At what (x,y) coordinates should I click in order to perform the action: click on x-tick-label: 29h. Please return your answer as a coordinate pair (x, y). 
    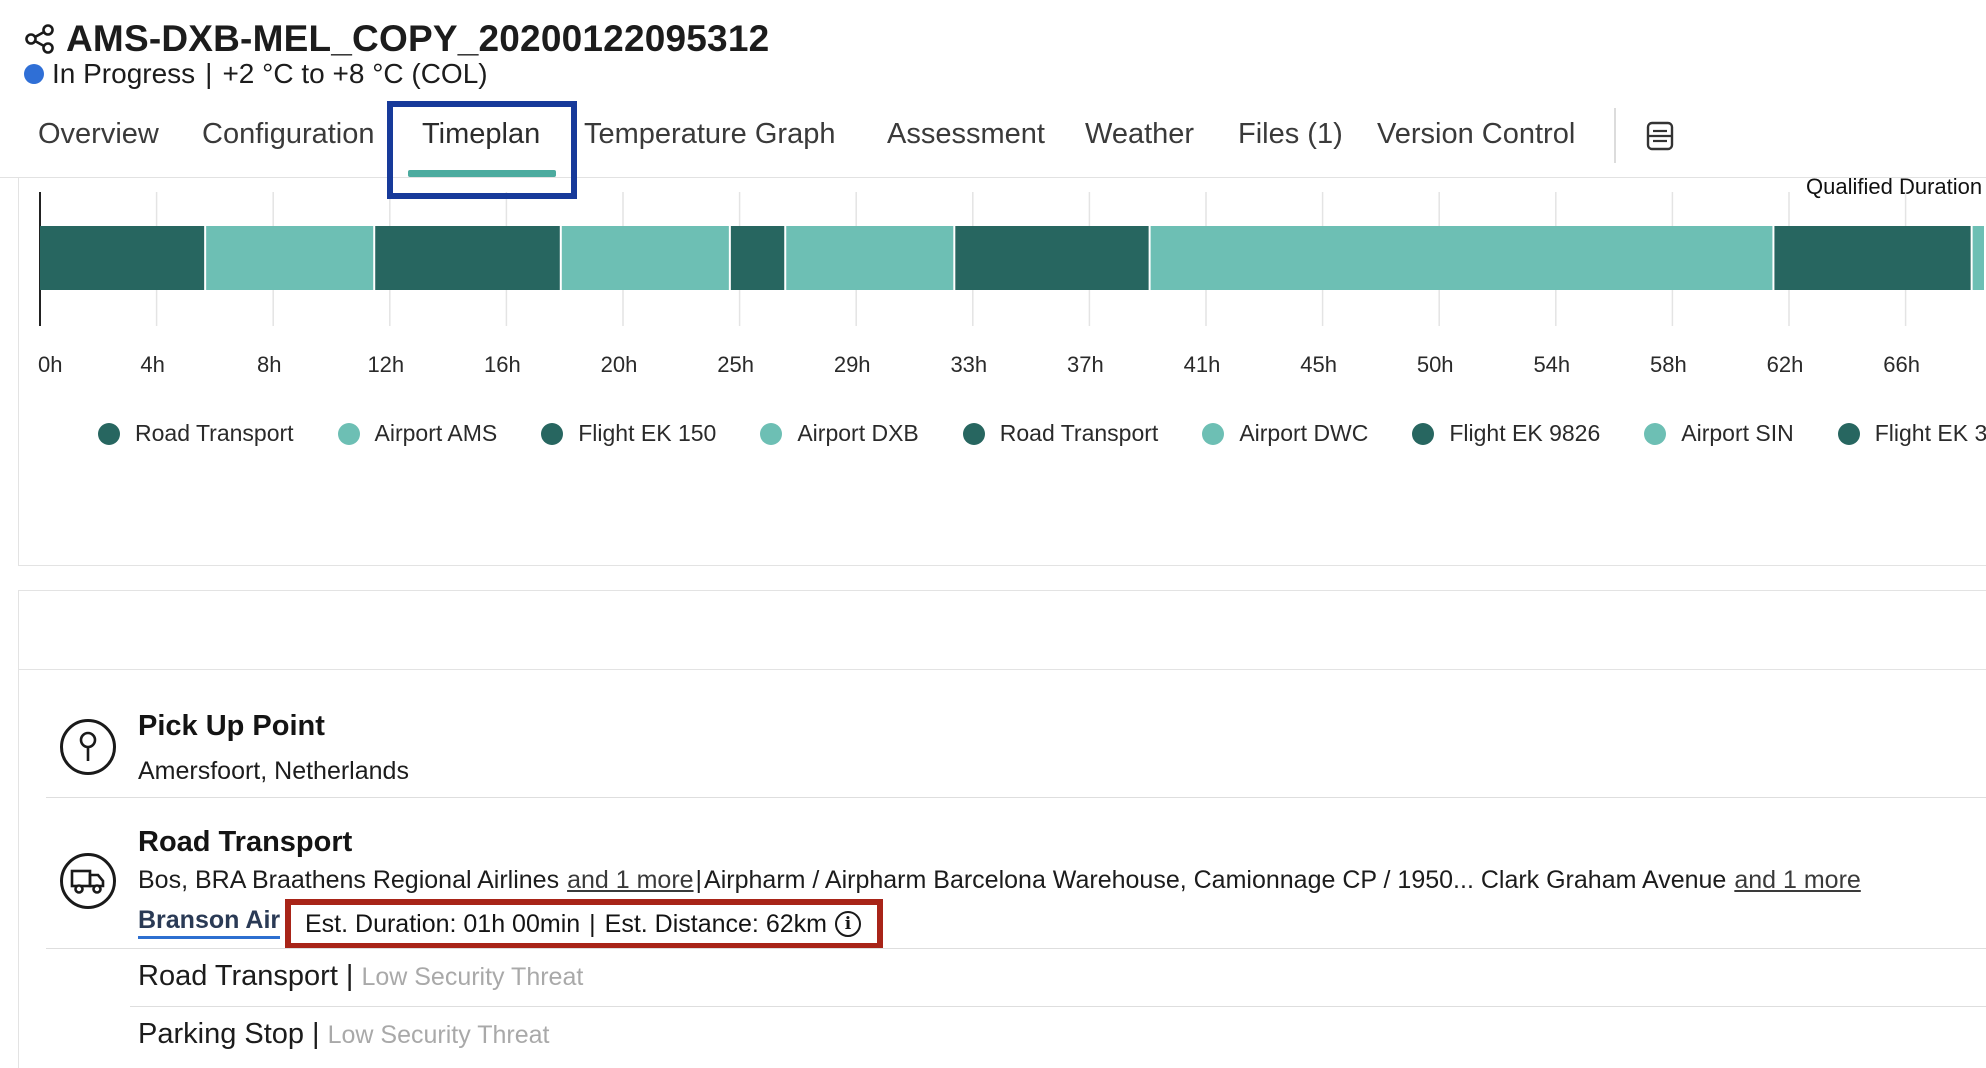
    Looking at the image, I should click on (852, 364).